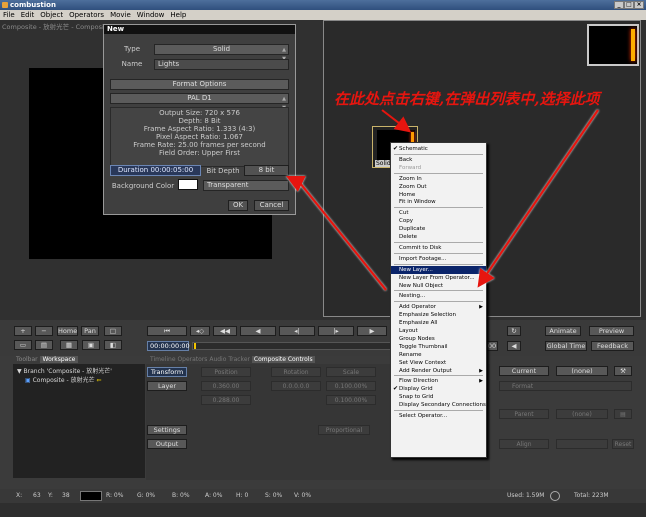  What do you see at coordinates (178, 15) in the screenshot?
I see `menu-help: Help` at bounding box center [178, 15].